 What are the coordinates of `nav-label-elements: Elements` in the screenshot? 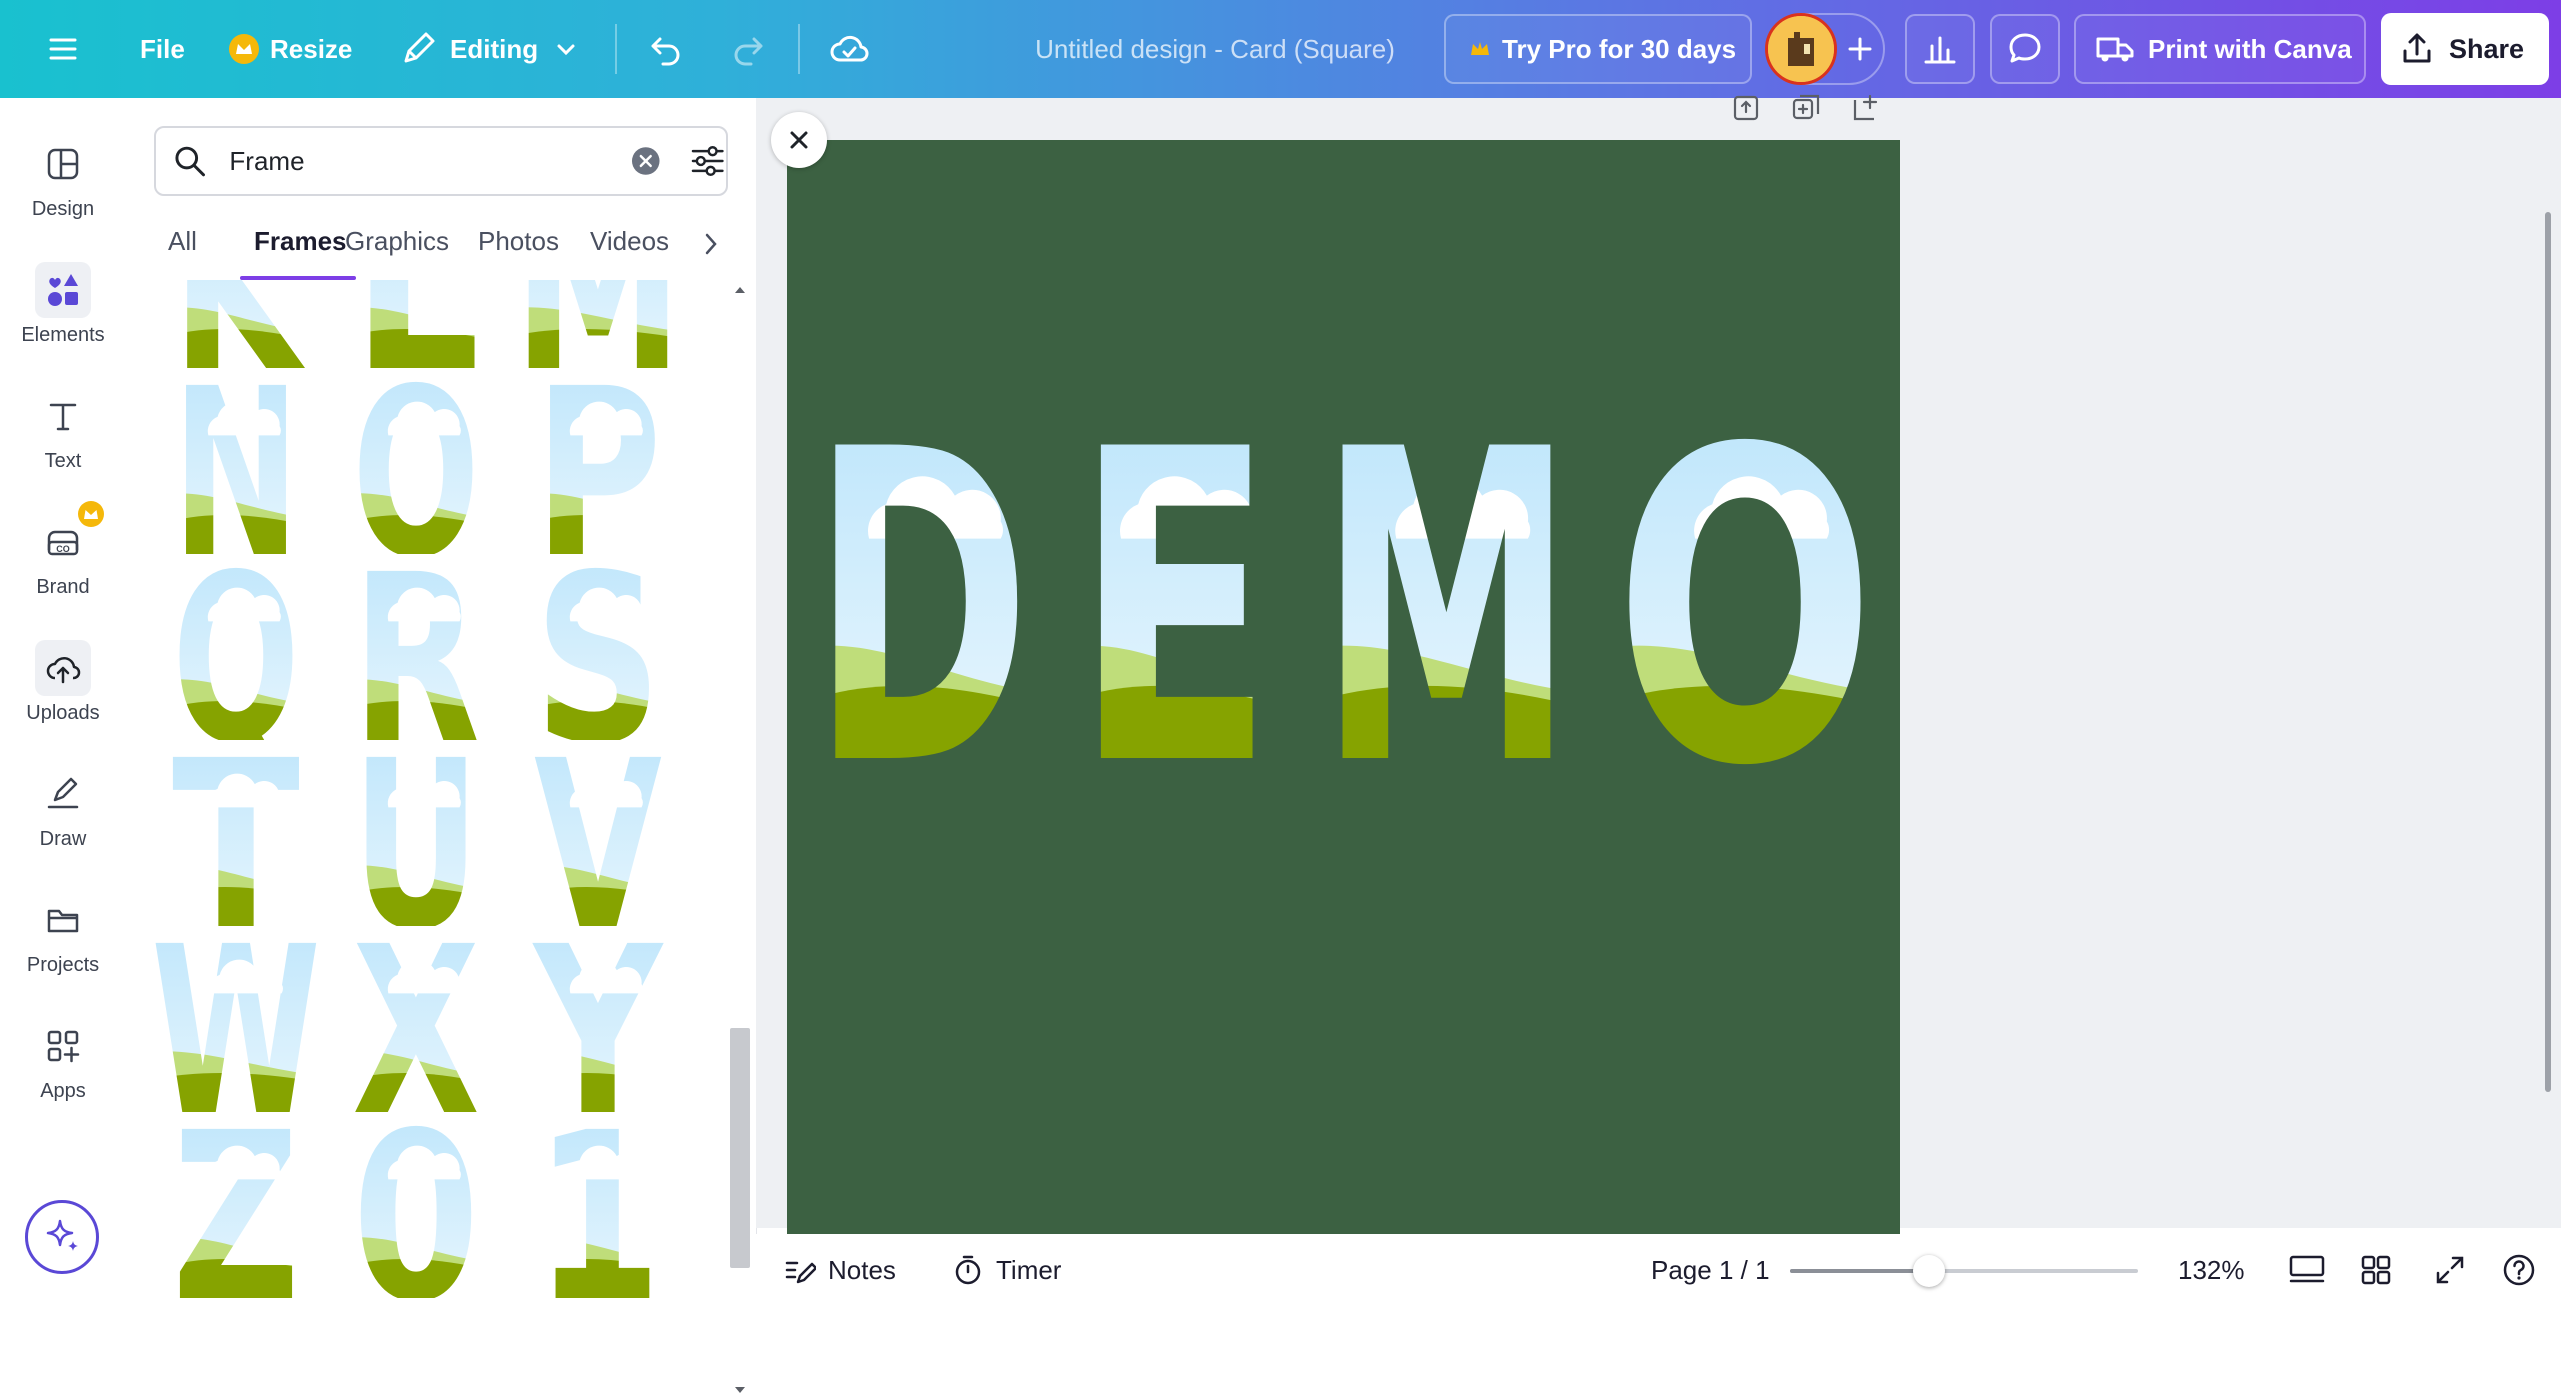 It's located at (63, 335).